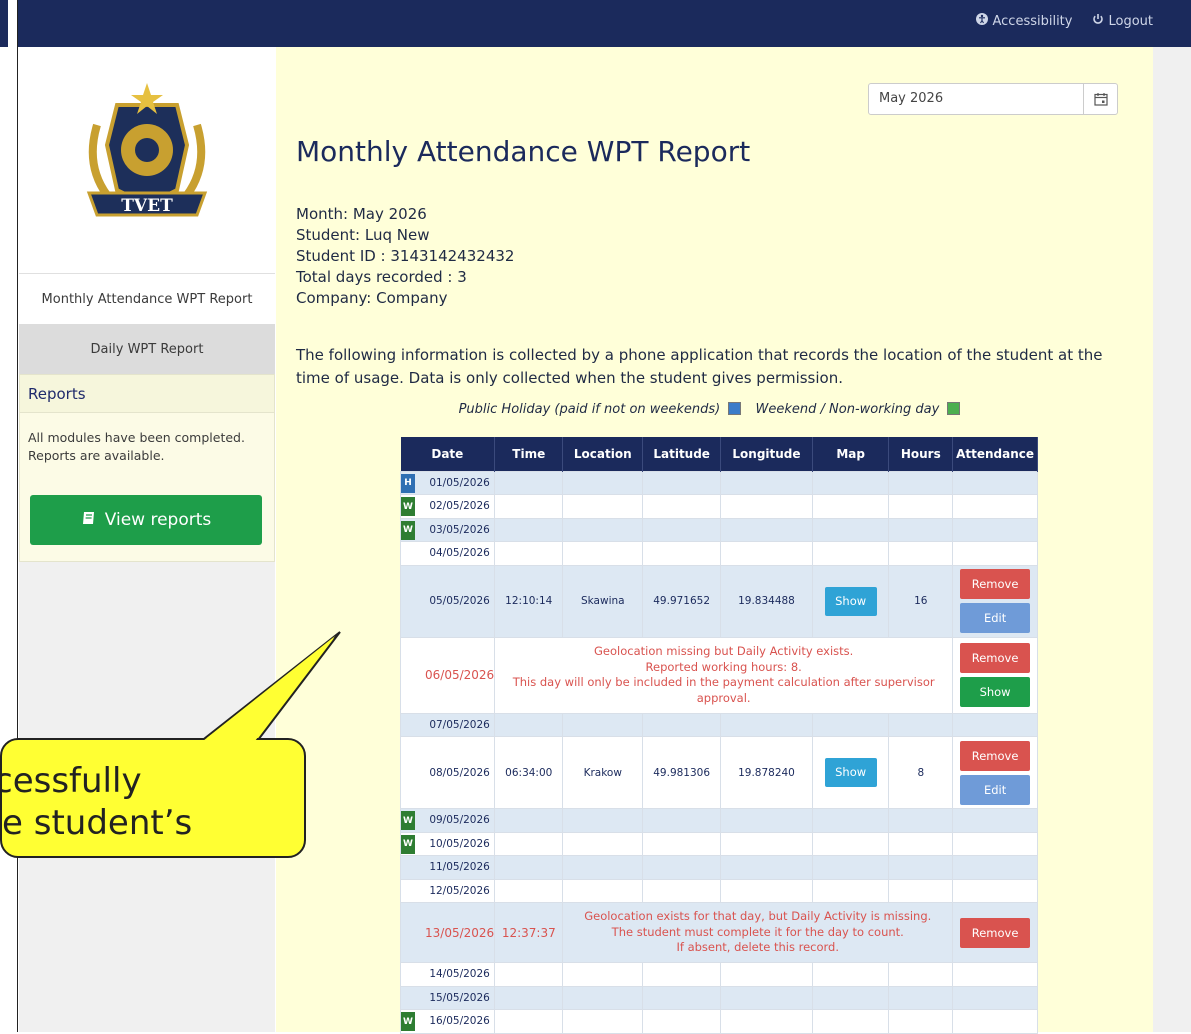 The height and width of the screenshot is (1034, 1191). Describe the element at coordinates (758, 947) in the screenshot. I see `message-line: If absent, delete this record.` at that location.